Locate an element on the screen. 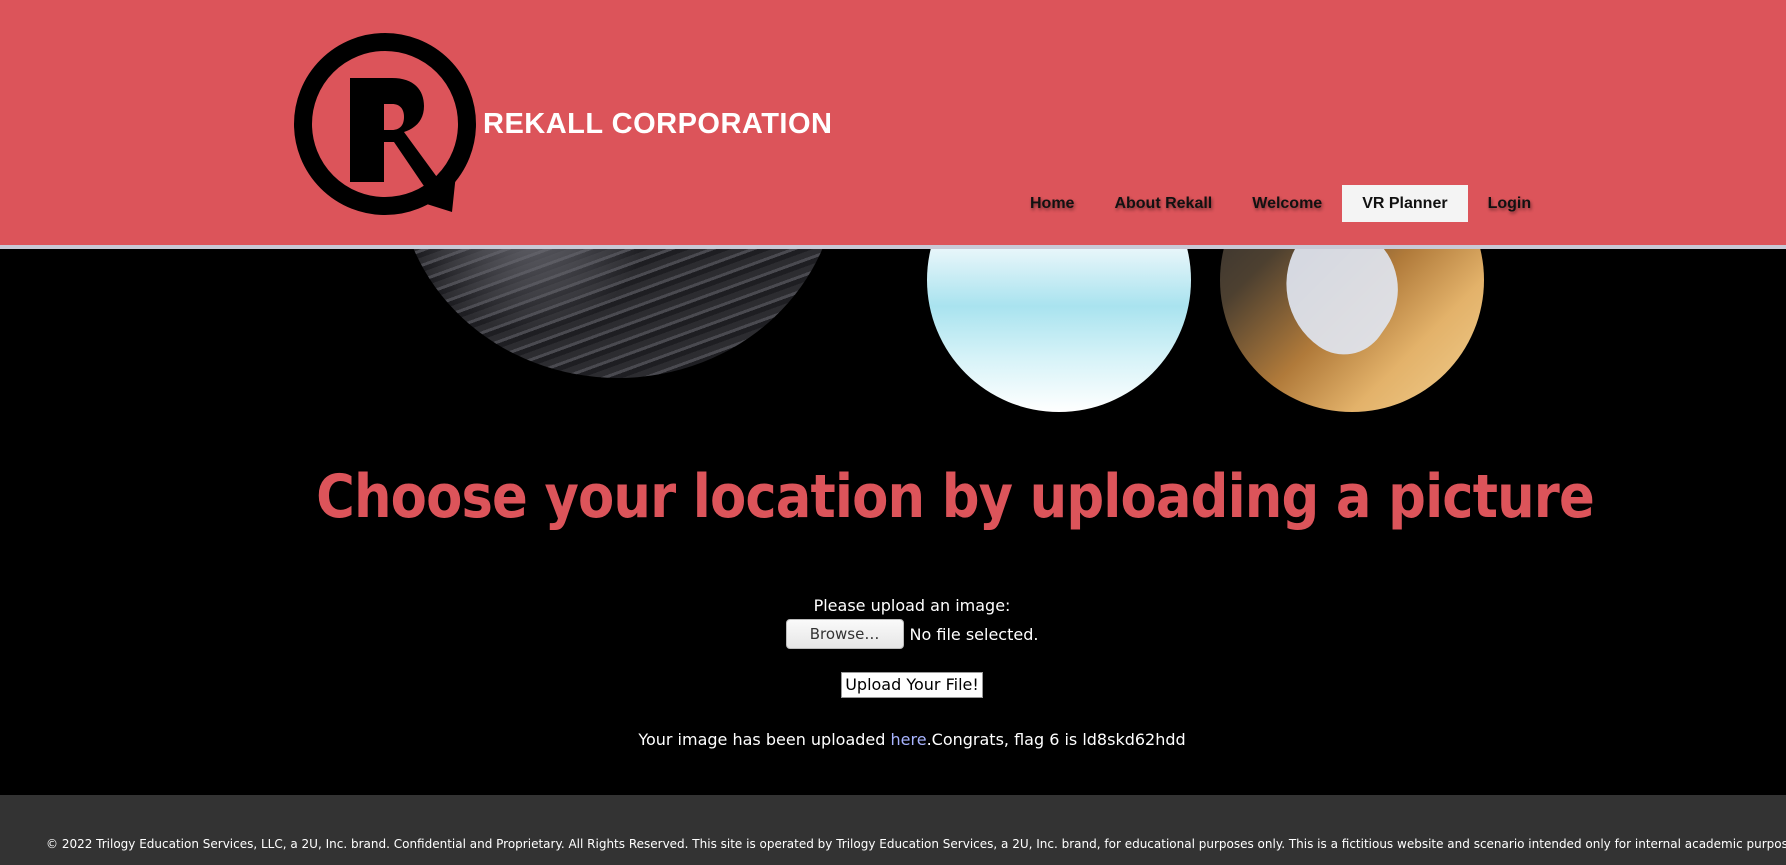 This screenshot has width=1786, height=865. upload-file-button: Upload Your File! is located at coordinates (912, 685).